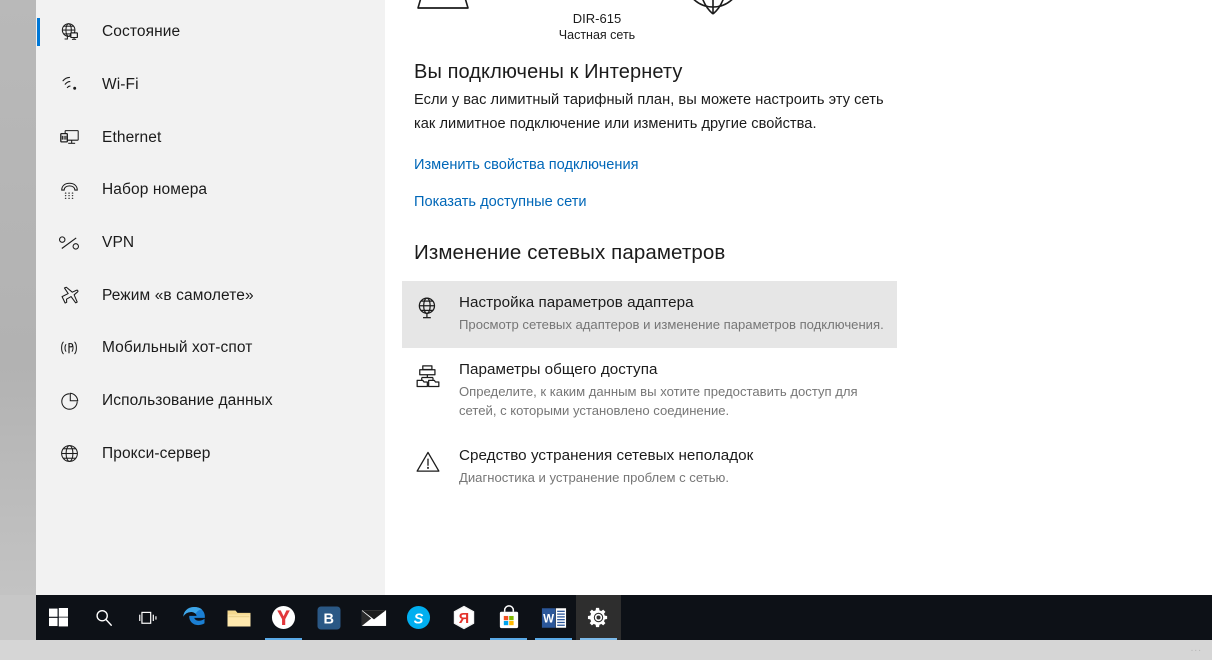 The width and height of the screenshot is (1212, 660). What do you see at coordinates (69, 138) in the screenshot?
I see `ethernet-icon` at bounding box center [69, 138].